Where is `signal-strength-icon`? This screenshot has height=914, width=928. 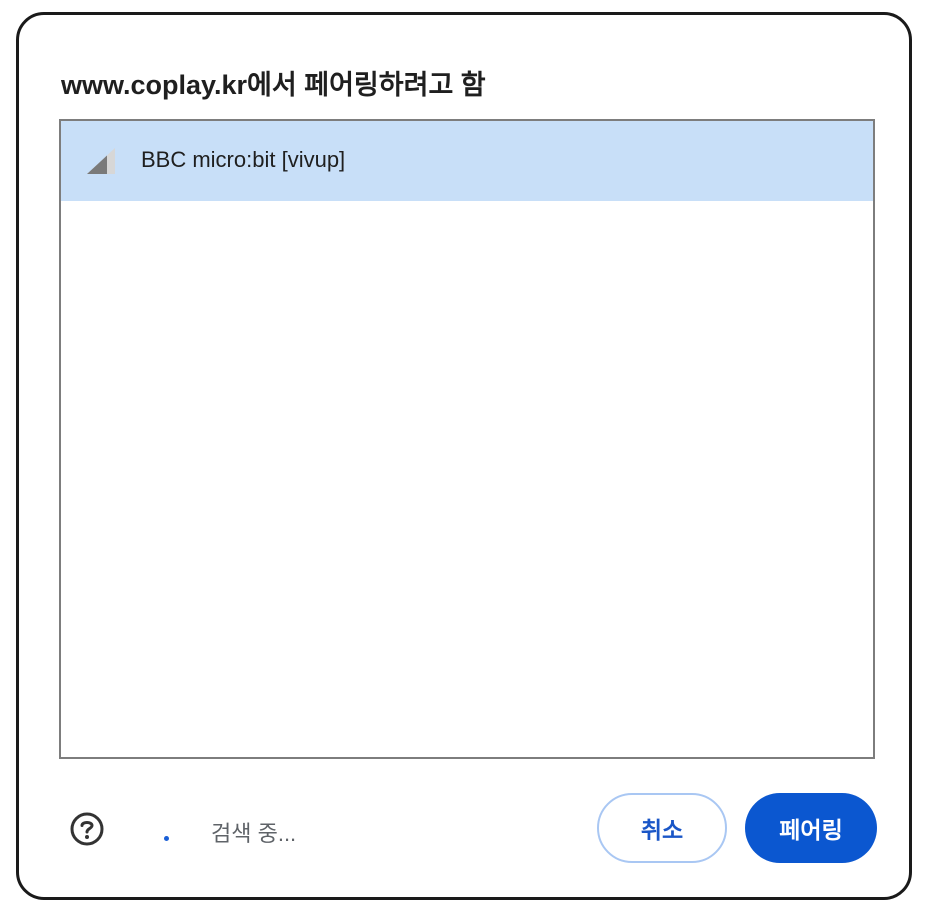 signal-strength-icon is located at coordinates (101, 161).